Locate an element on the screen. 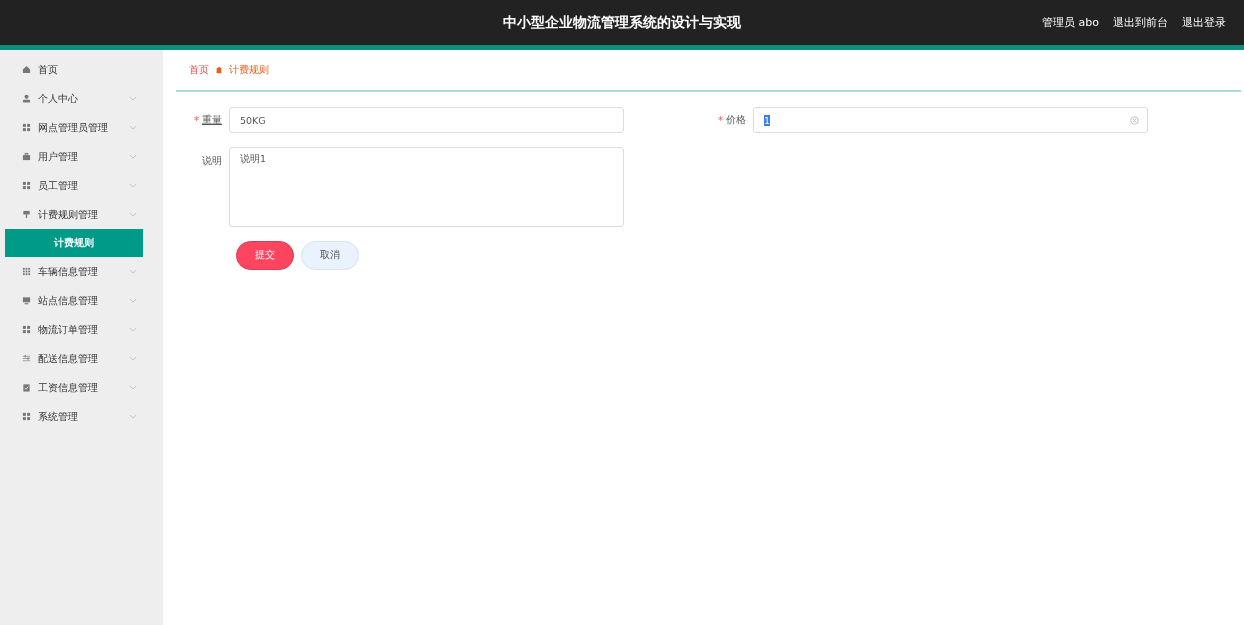  cancel-button: 取消 is located at coordinates (330, 255).